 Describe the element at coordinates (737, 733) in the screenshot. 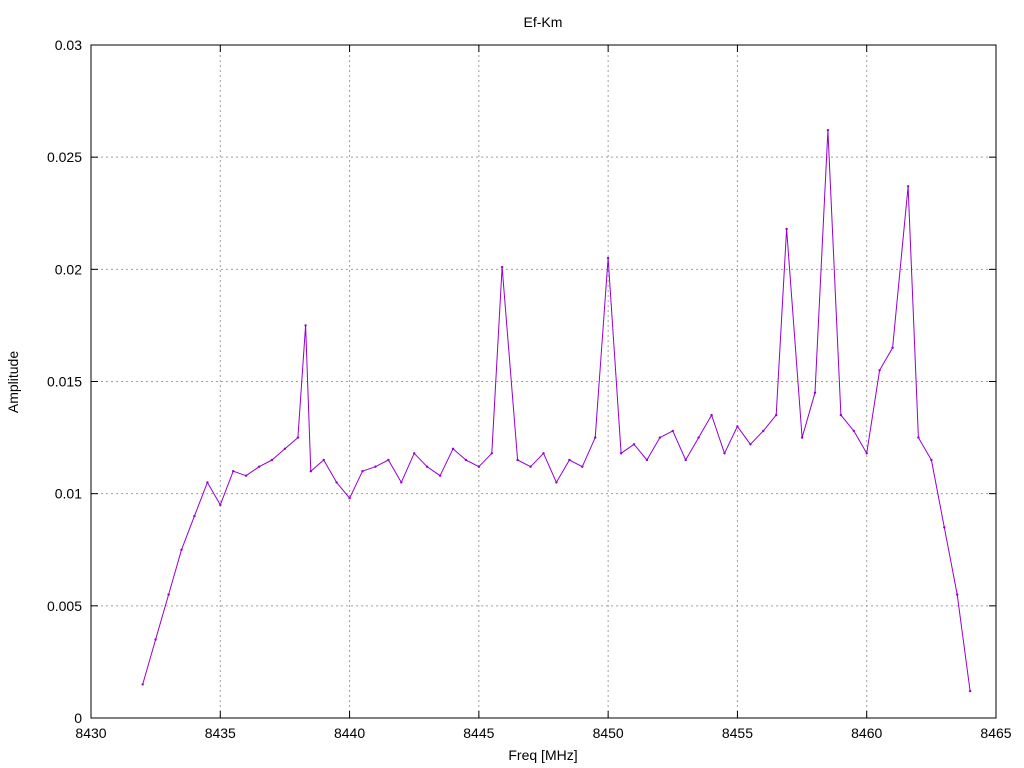

I see `x-tick-label: 8455` at that location.